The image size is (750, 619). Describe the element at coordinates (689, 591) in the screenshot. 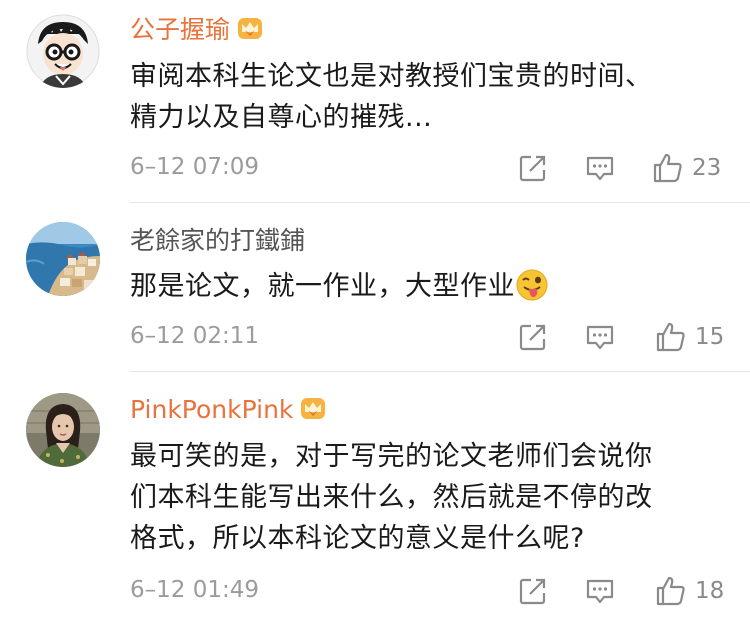

I see `like-button: 18` at that location.